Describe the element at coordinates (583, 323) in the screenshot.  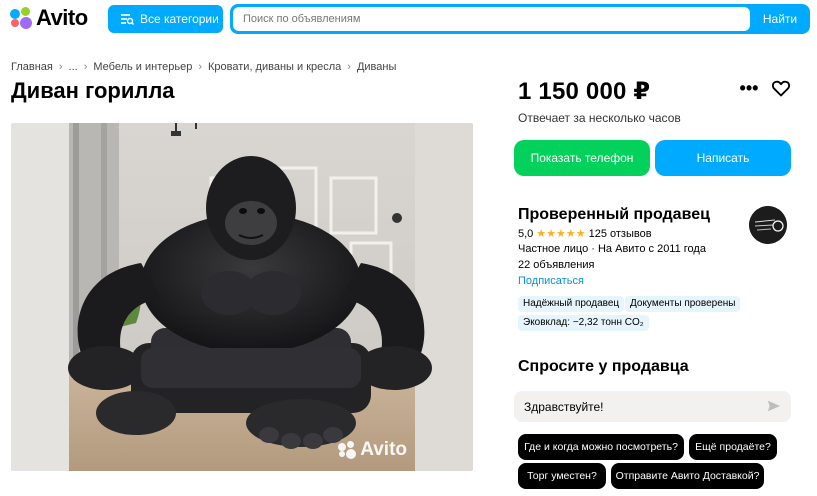
I see `badge-eco-contribution: Эковклад: −2,32 тонн CO₂` at that location.